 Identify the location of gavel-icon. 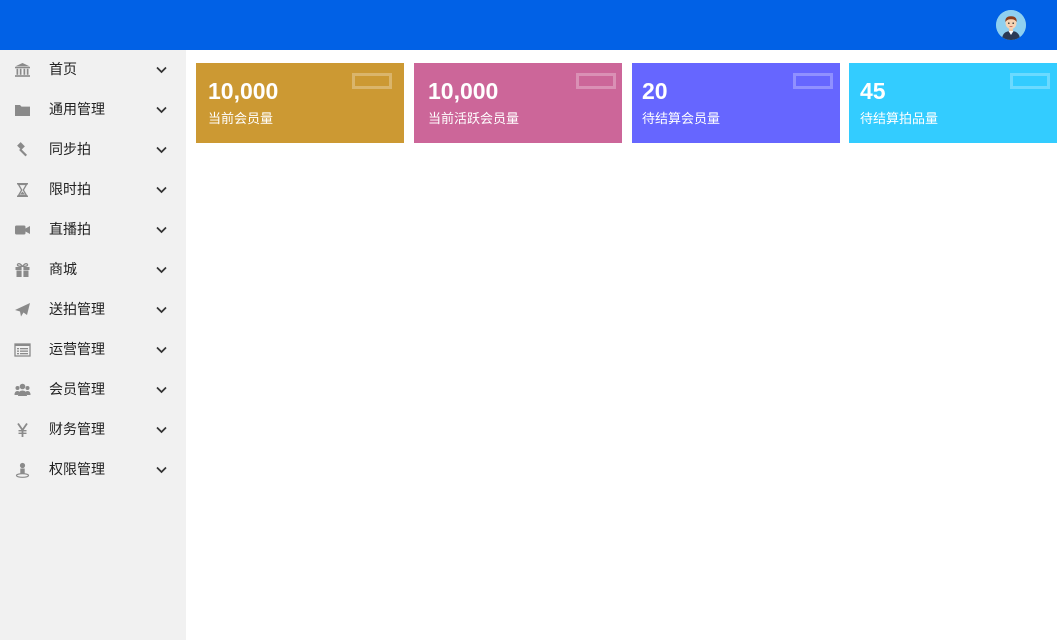
(22, 150).